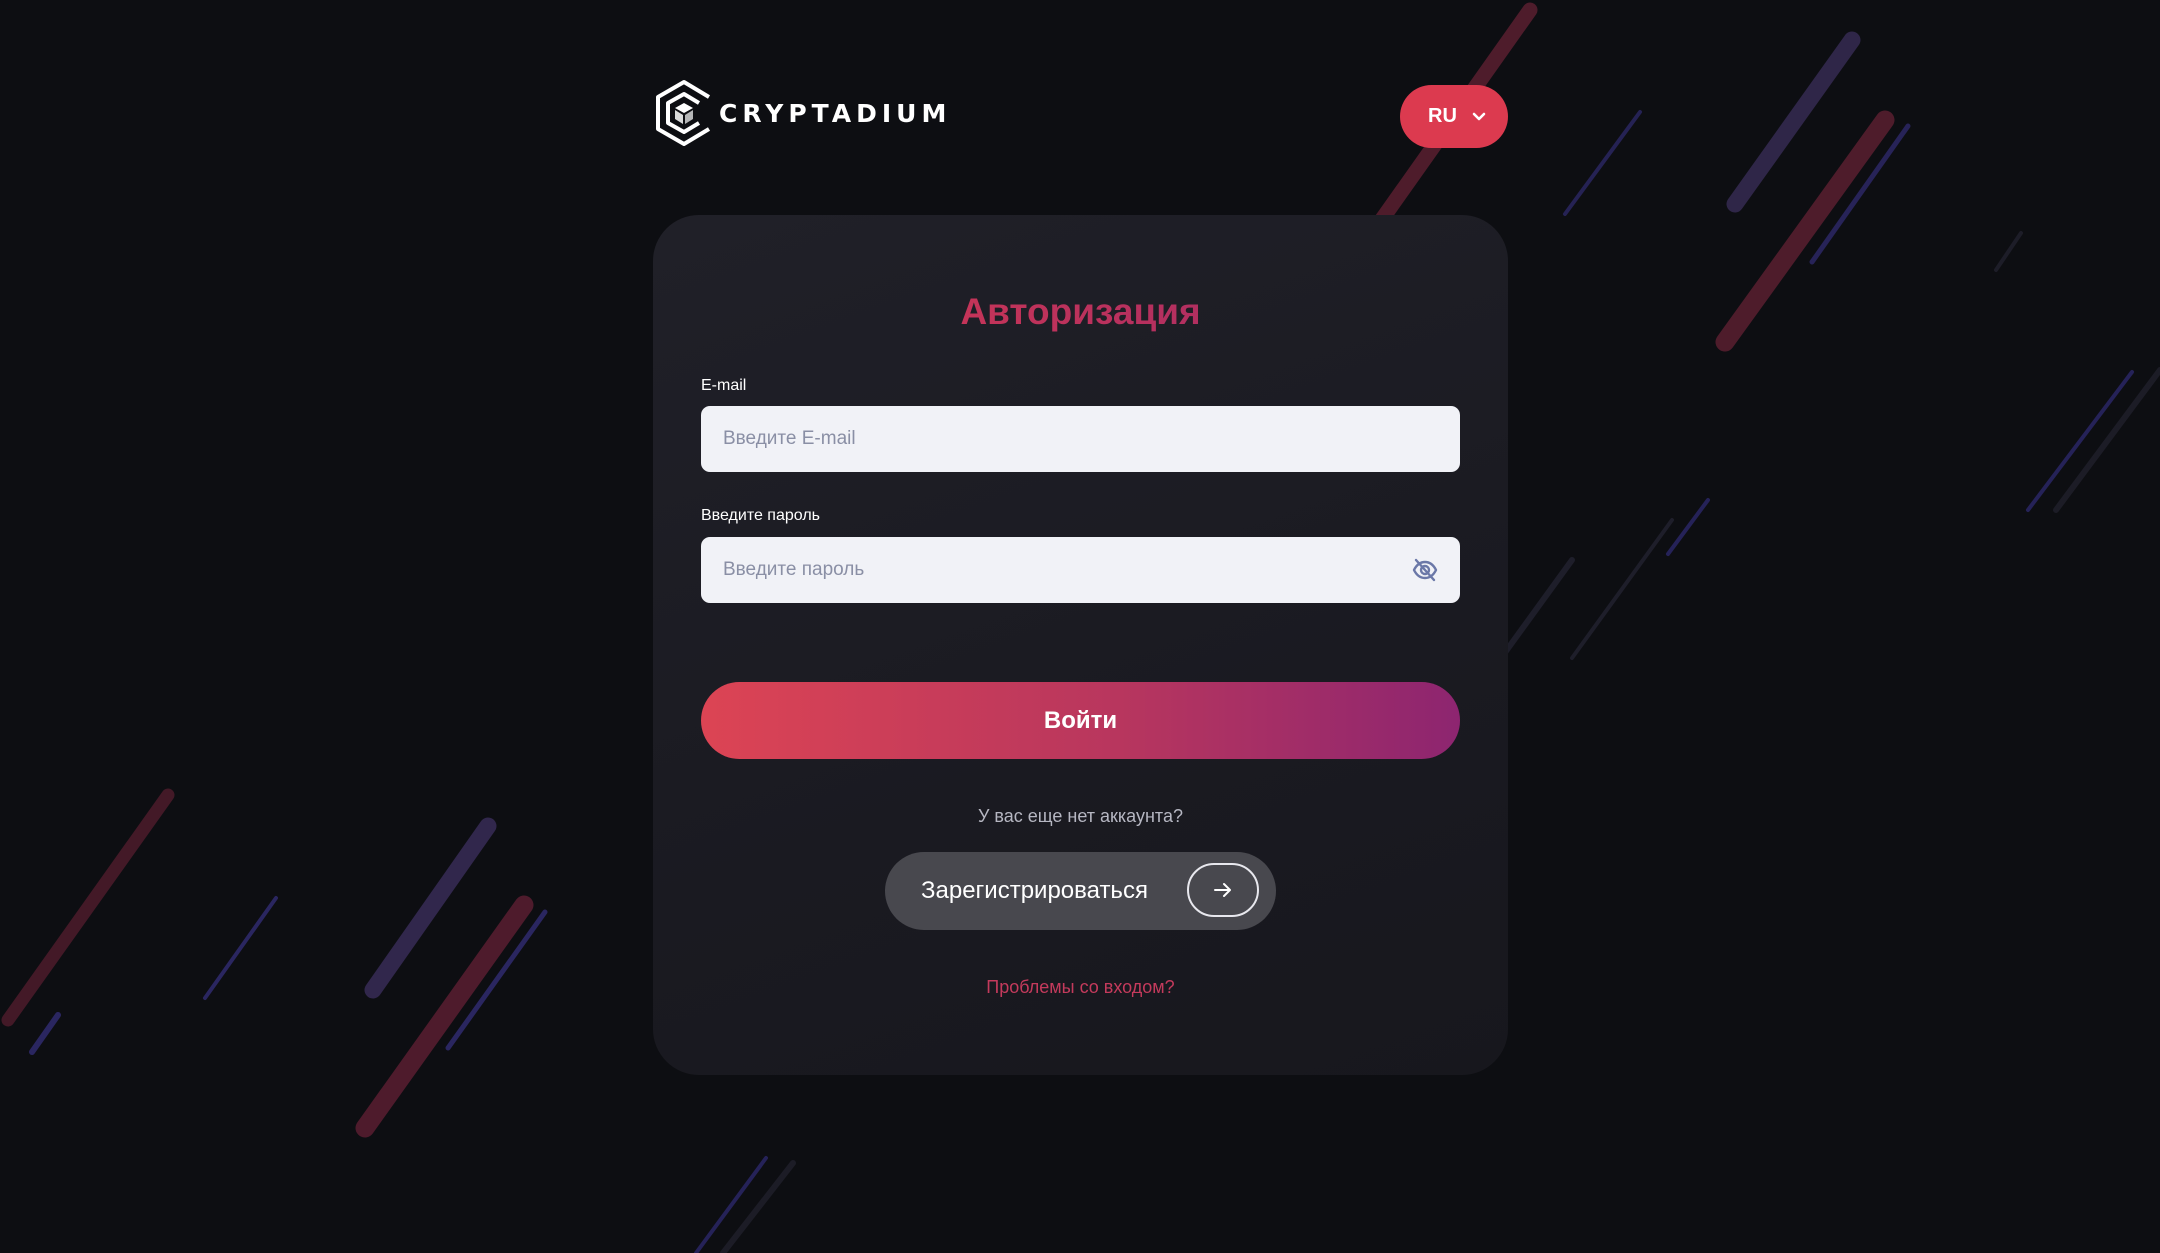 Image resolution: width=2160 pixels, height=1253 pixels. Describe the element at coordinates (1080, 312) in the screenshot. I see `page-title: Авторизация` at that location.